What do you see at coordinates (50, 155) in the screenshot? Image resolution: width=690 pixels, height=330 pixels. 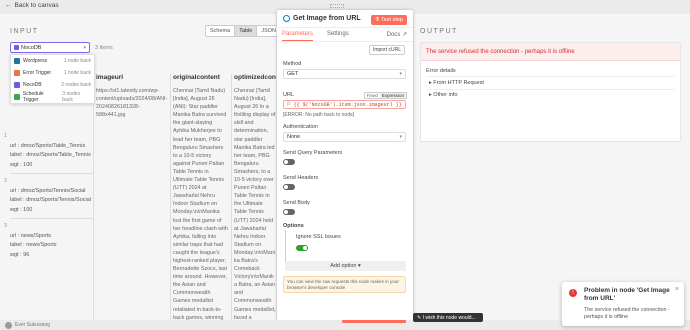 I see `list-item-row: label : dmoz/Sports/Table_Tennis` at bounding box center [50, 155].